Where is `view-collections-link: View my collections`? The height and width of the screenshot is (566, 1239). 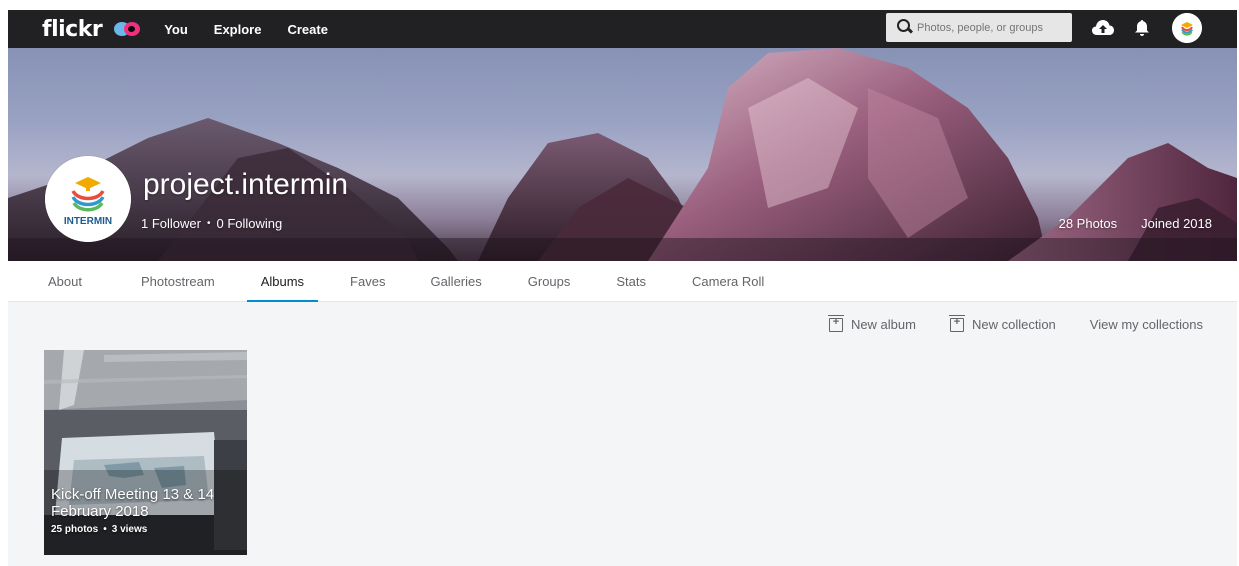 view-collections-link: View my collections is located at coordinates (1146, 324).